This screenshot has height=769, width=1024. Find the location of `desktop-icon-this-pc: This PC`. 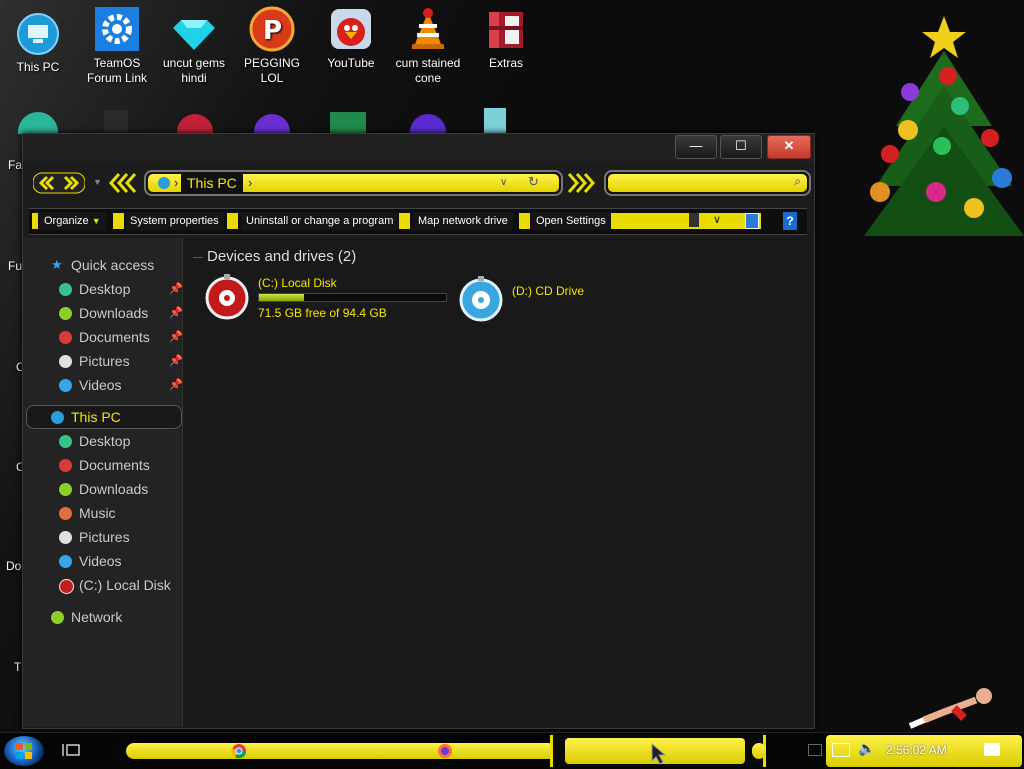

desktop-icon-this-pc: This PC is located at coordinates (38, 42).